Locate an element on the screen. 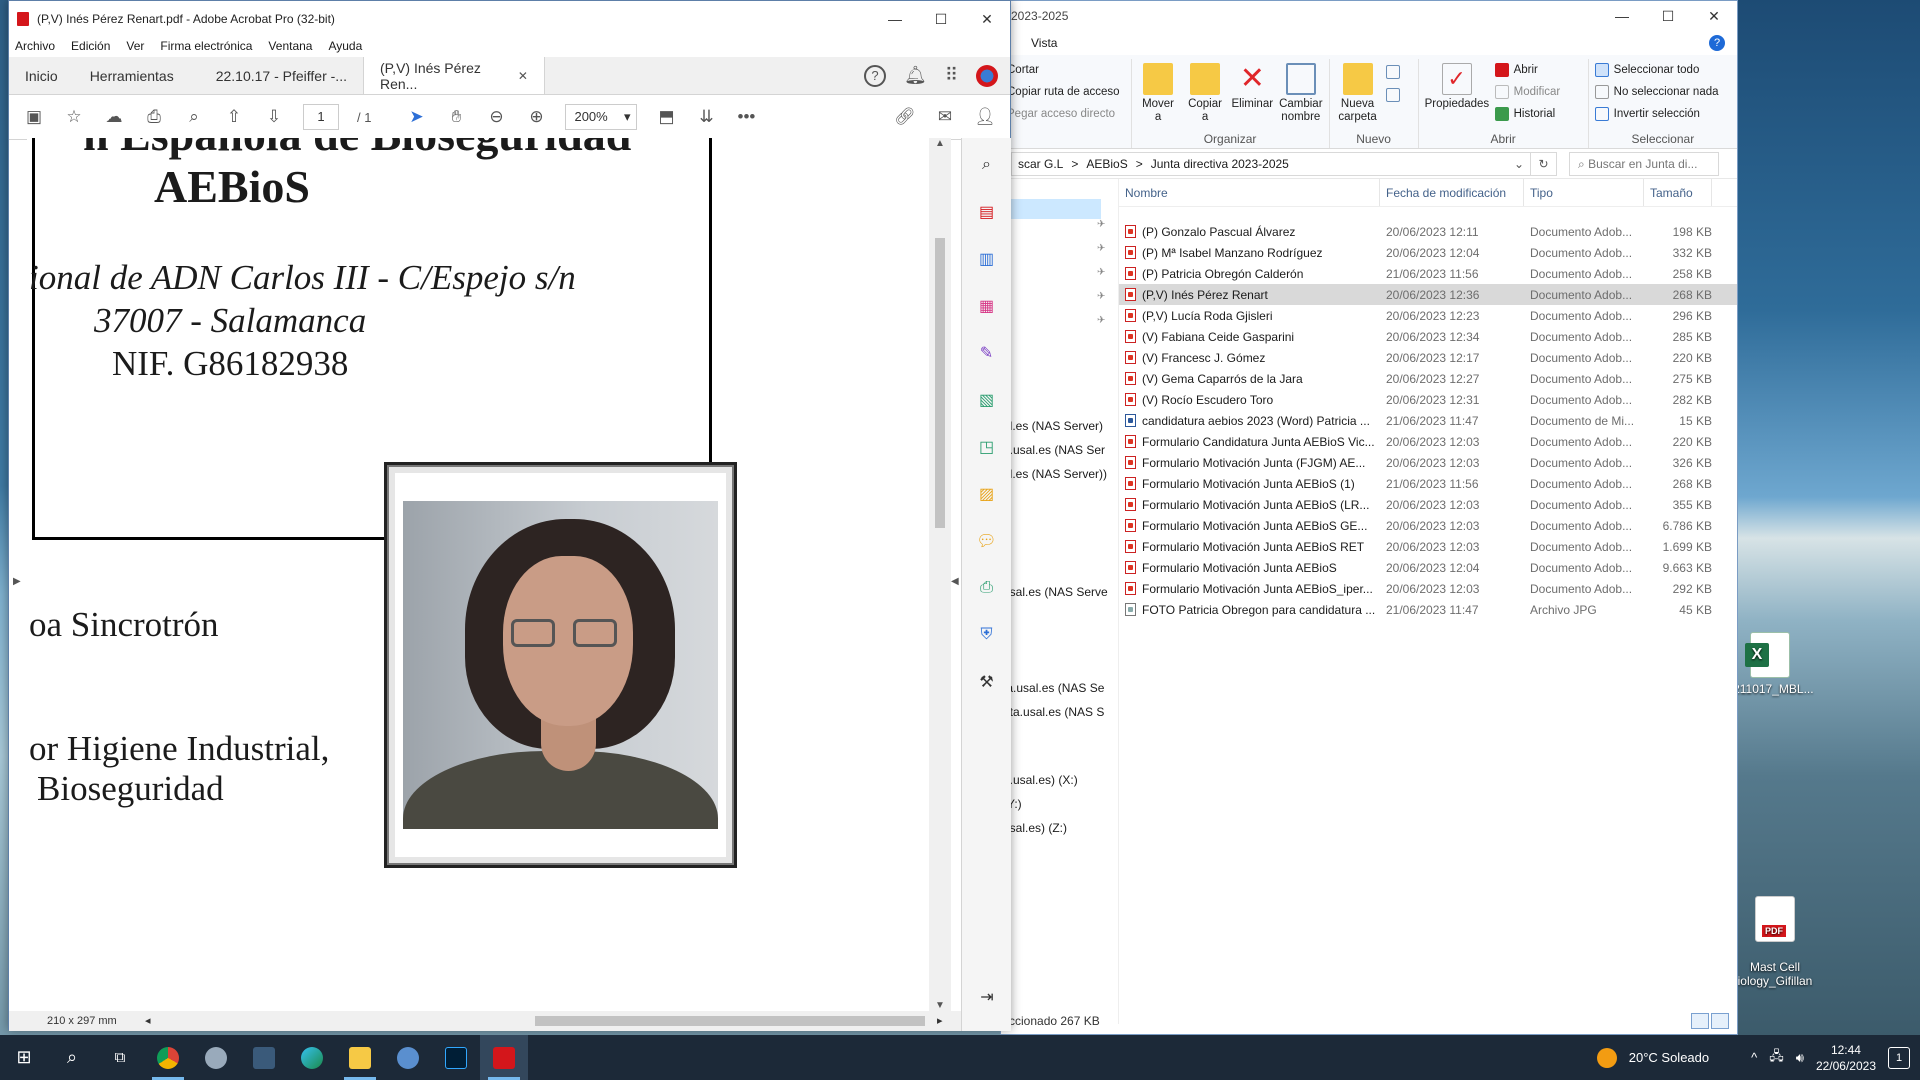 This screenshot has width=1920, height=1080. help-icon: ? is located at coordinates (874, 75).